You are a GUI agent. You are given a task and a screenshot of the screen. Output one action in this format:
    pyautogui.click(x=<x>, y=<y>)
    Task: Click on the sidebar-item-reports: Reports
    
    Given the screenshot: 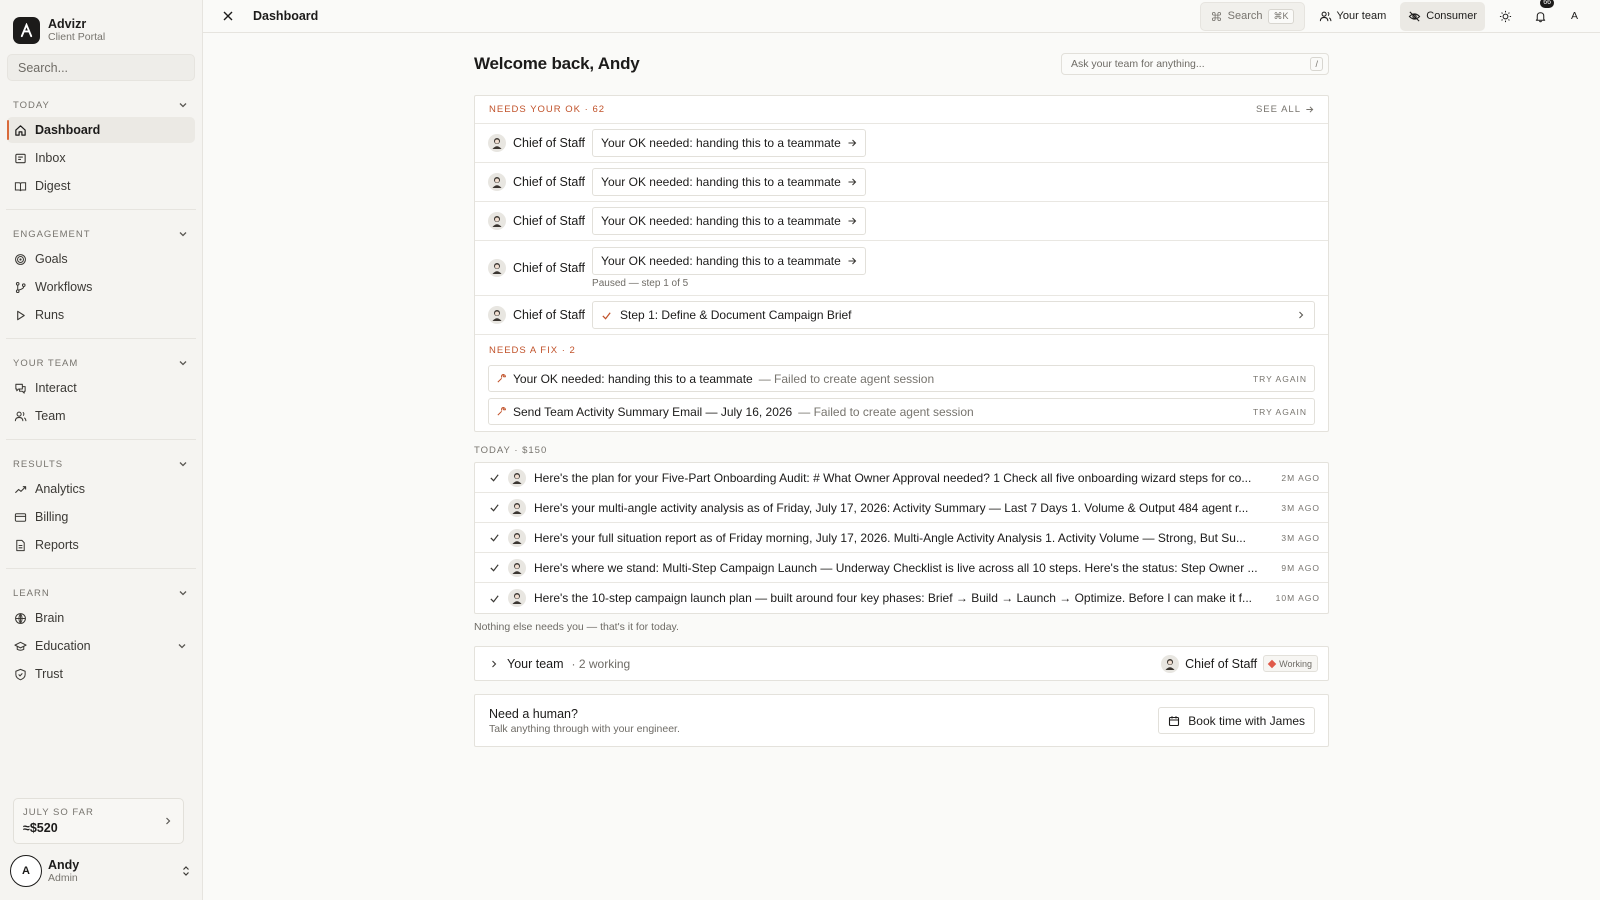 What is the action you would take?
    pyautogui.click(x=101, y=545)
    